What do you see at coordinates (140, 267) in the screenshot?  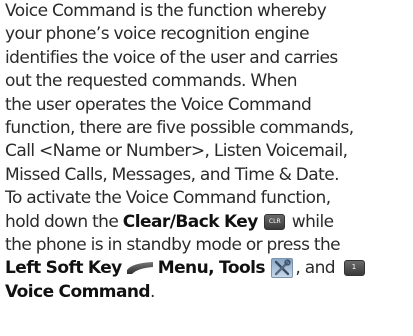 I see `left-soft-key-icon` at bounding box center [140, 267].